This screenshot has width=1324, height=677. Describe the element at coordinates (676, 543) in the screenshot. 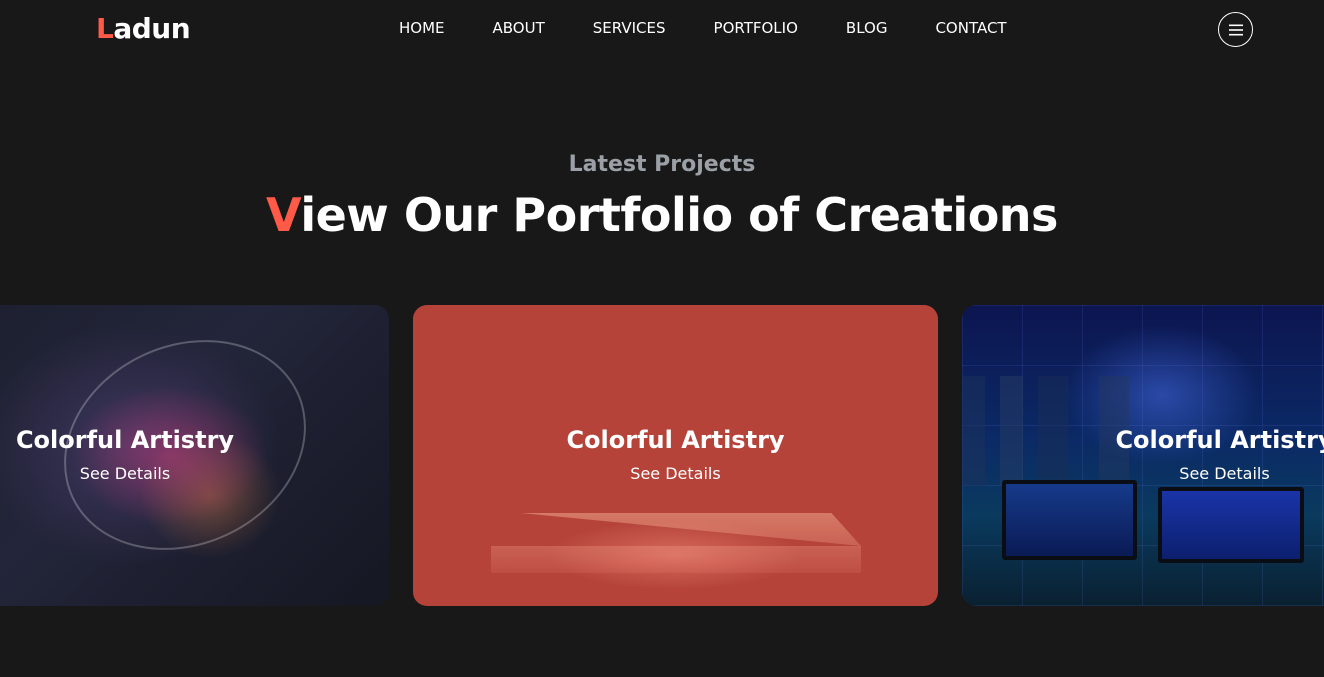

I see `laptop-image` at that location.